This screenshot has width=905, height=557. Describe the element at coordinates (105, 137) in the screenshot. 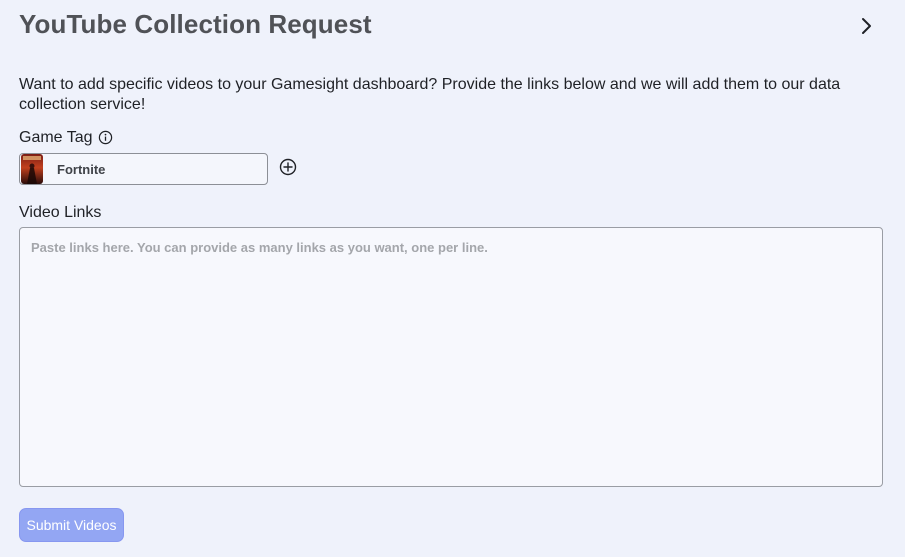

I see `info-icon` at that location.